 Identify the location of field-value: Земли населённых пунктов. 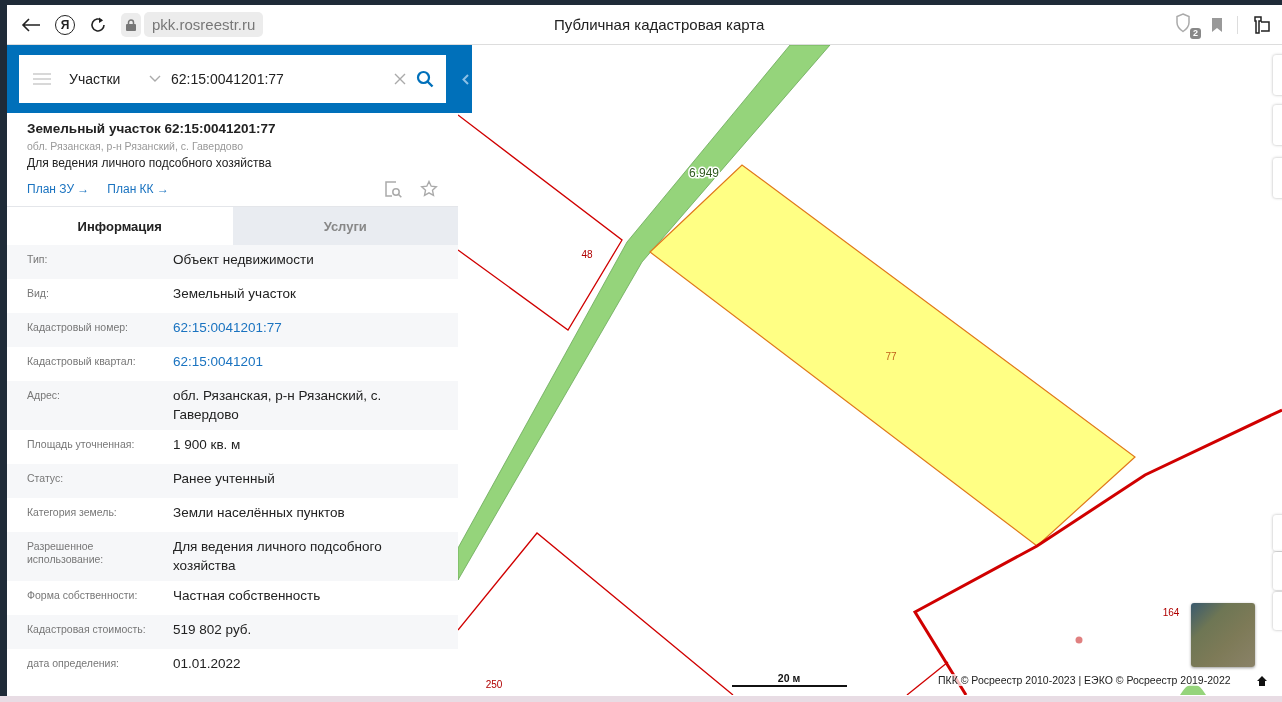
(259, 513).